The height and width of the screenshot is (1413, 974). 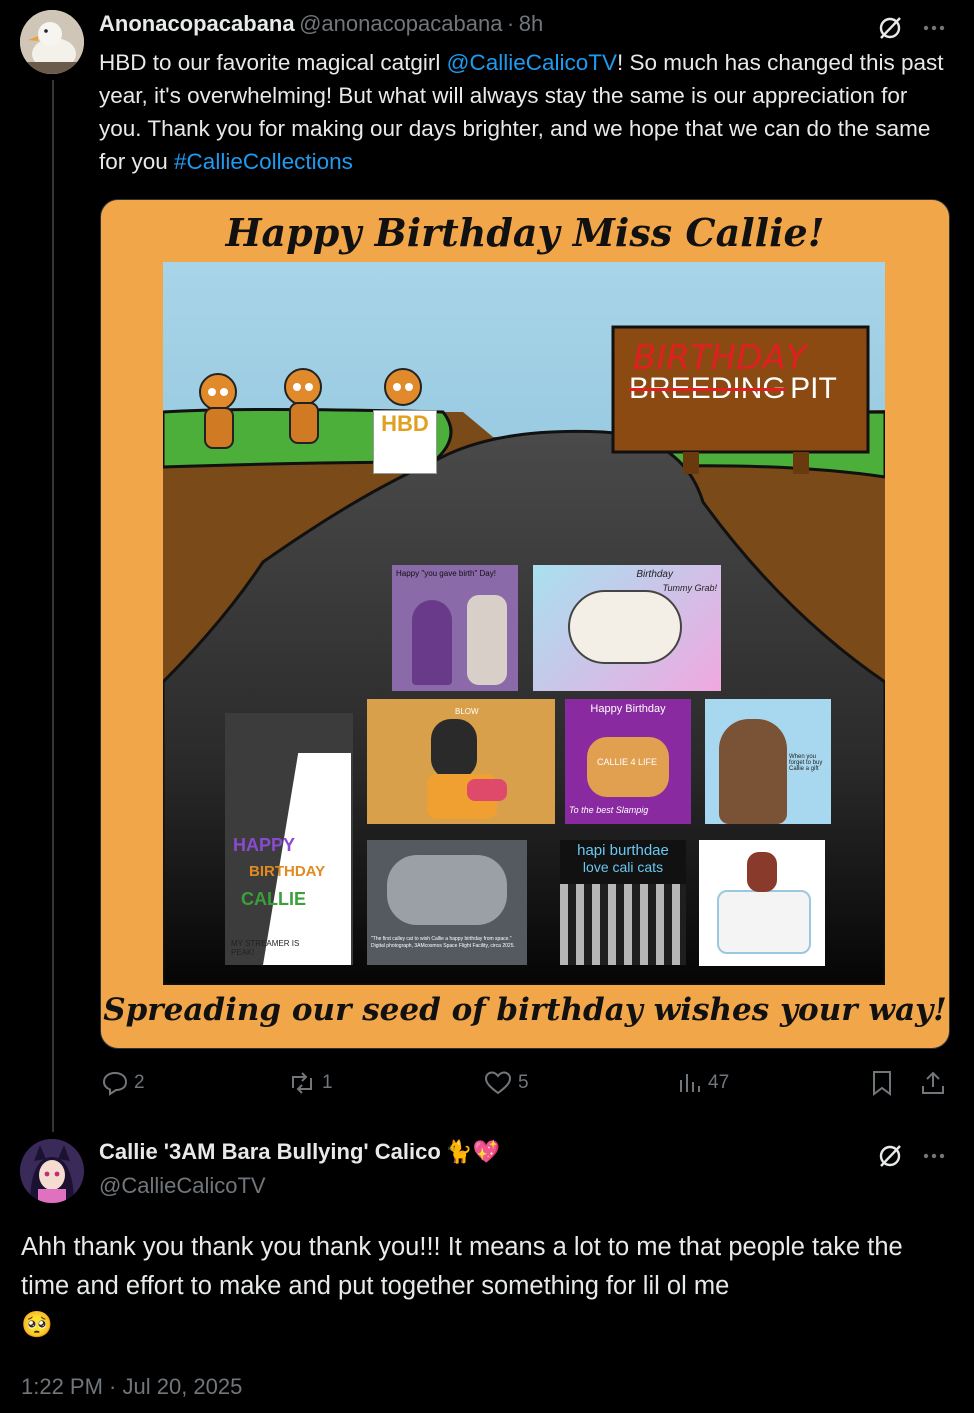 I want to click on thumb-caption: Tummy Grab!, so click(x=689, y=588).